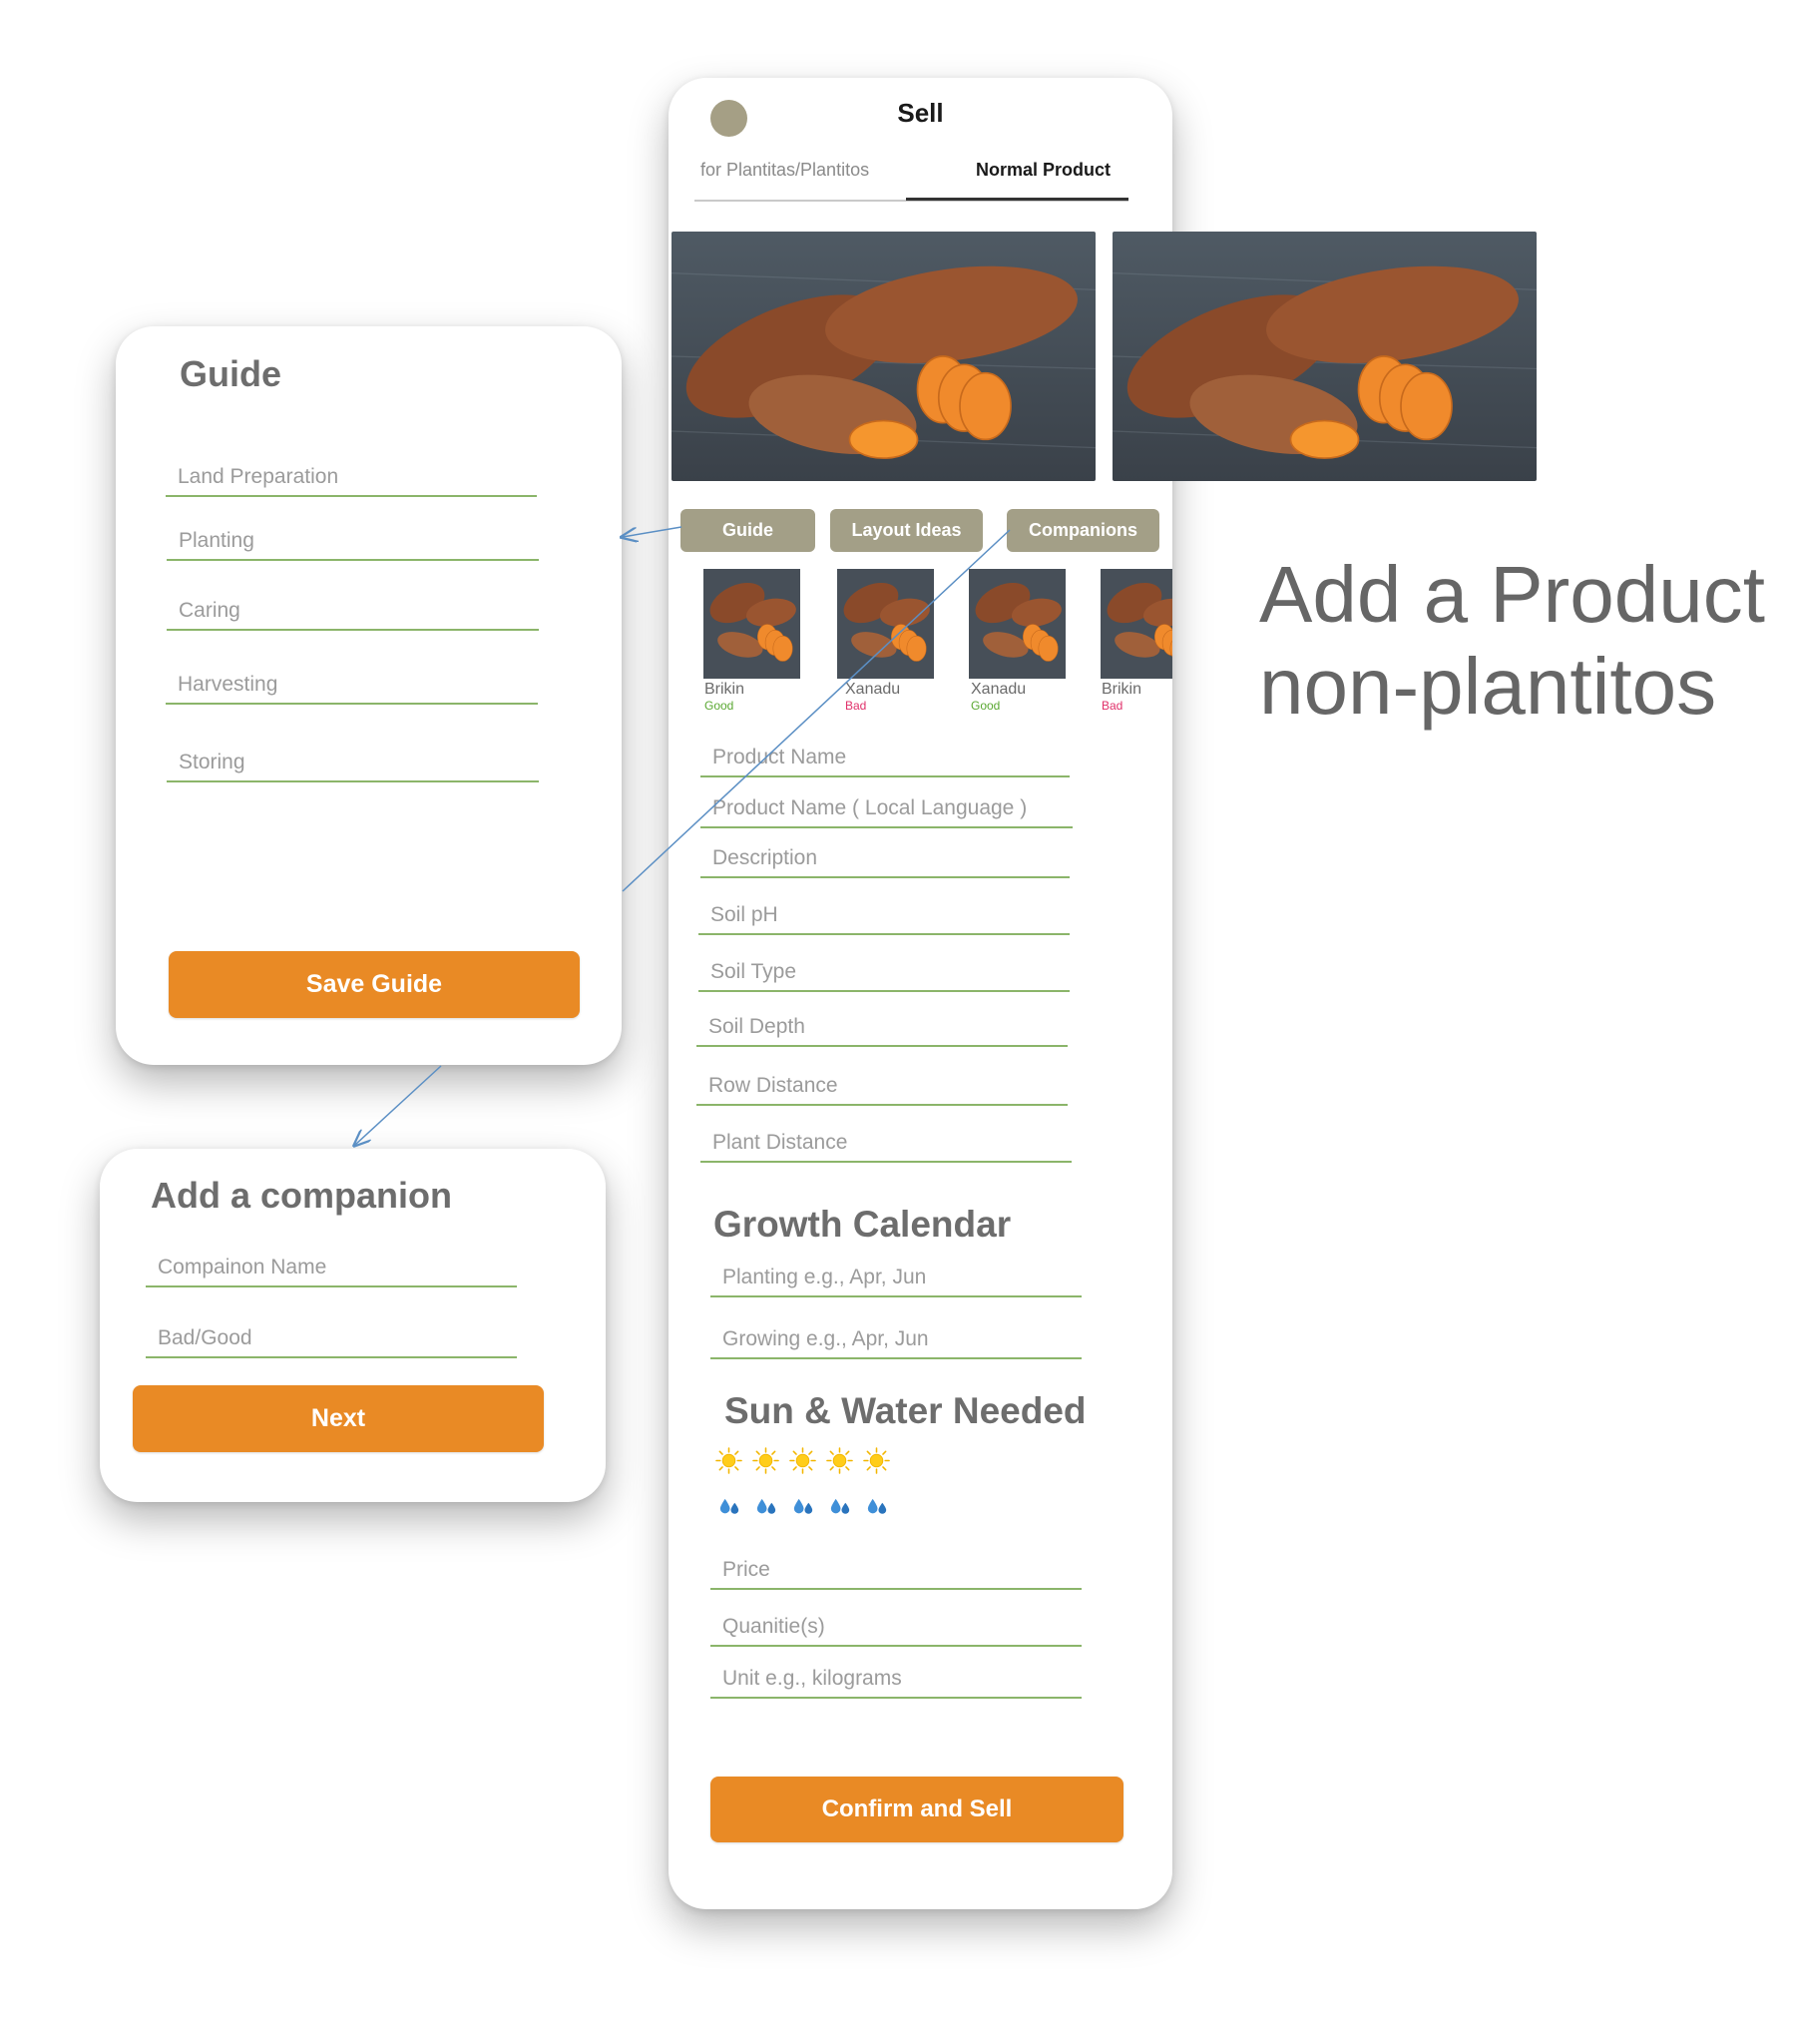  Describe the element at coordinates (652, 531) in the screenshot. I see `guide-connector-arrow` at that location.